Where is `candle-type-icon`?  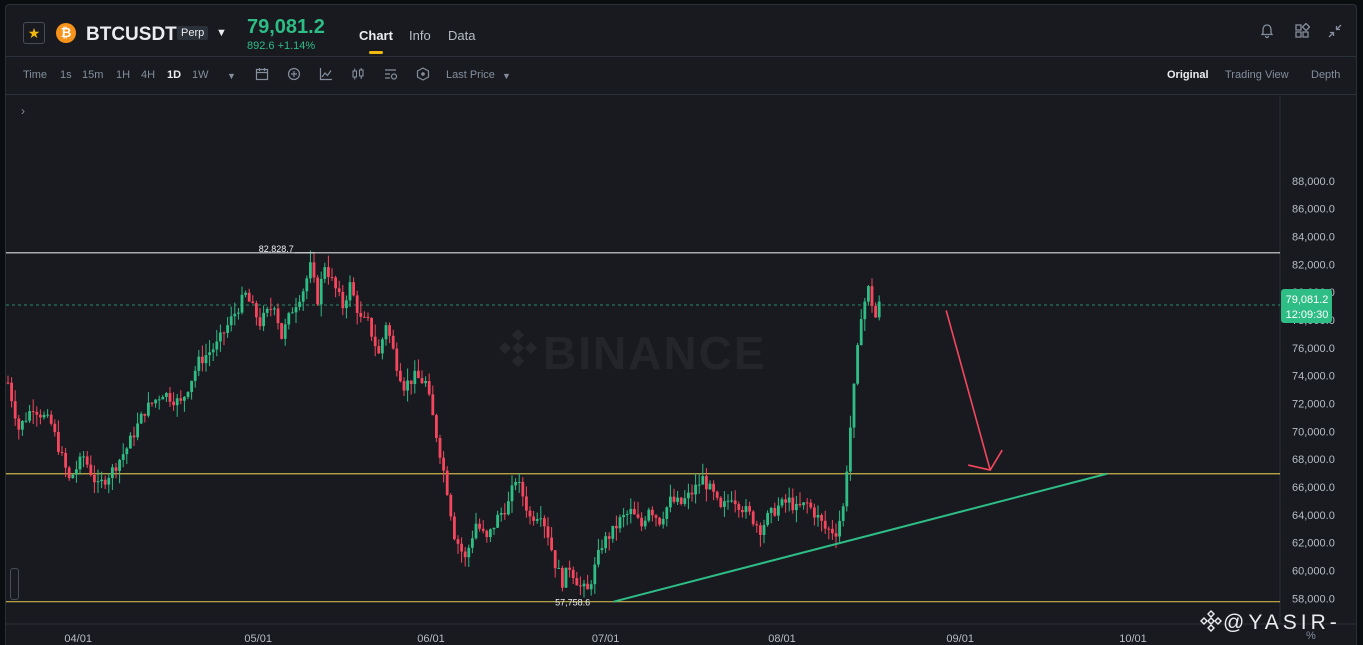
candle-type-icon is located at coordinates (358, 75).